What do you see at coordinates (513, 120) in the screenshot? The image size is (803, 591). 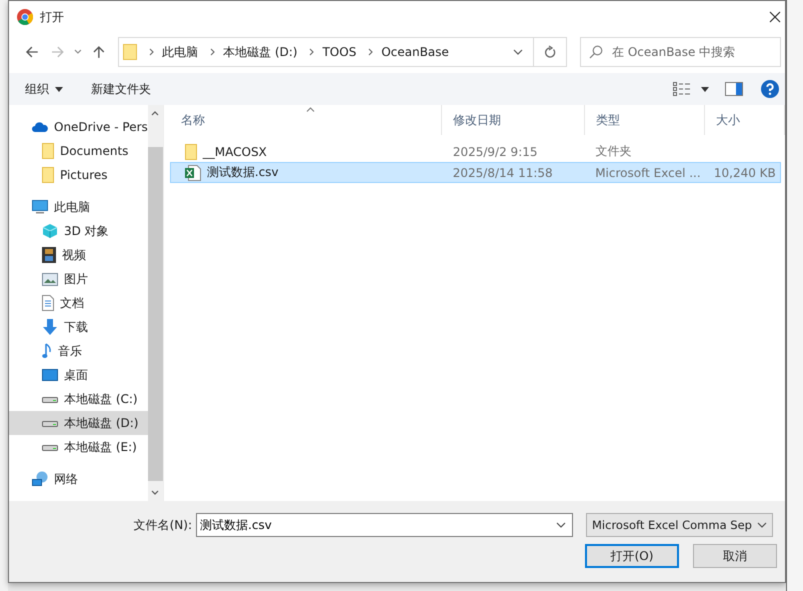 I see `column-header: 修改日期` at bounding box center [513, 120].